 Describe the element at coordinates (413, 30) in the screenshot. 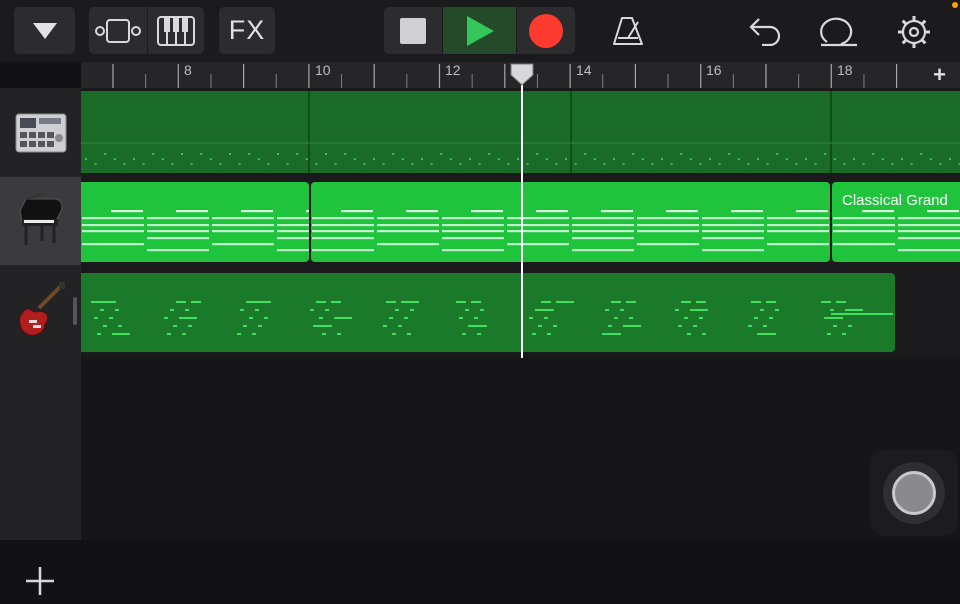

I see `stop-button` at that location.